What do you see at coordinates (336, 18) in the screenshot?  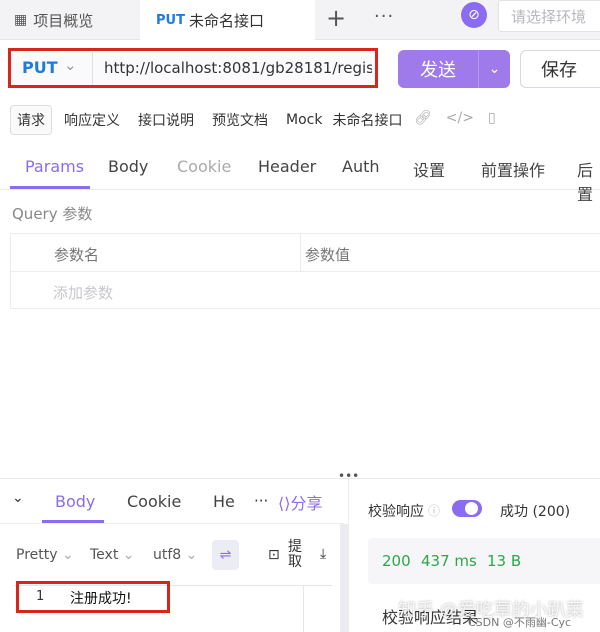 I see `add-tab-button: +` at bounding box center [336, 18].